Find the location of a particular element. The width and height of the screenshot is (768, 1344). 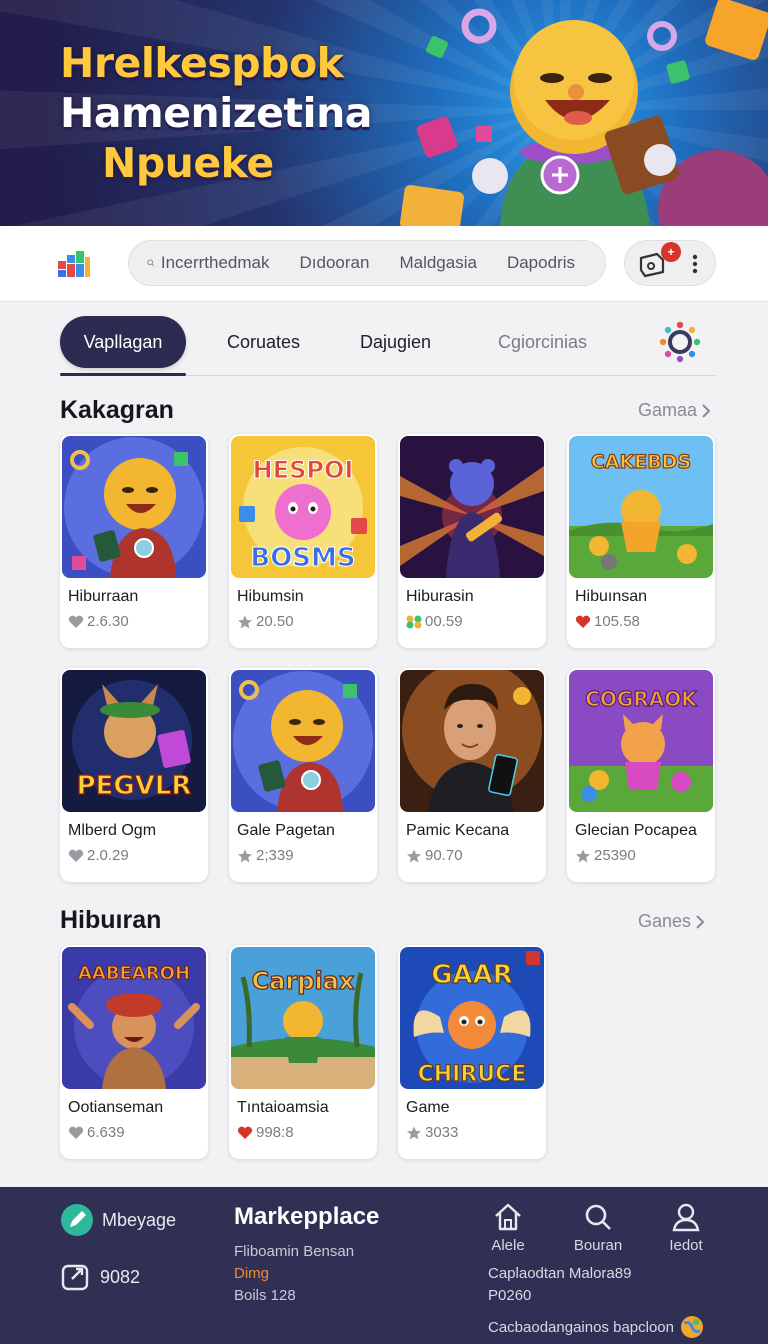

game-card: Hiburraan 2.6.30 is located at coordinates (134, 541).